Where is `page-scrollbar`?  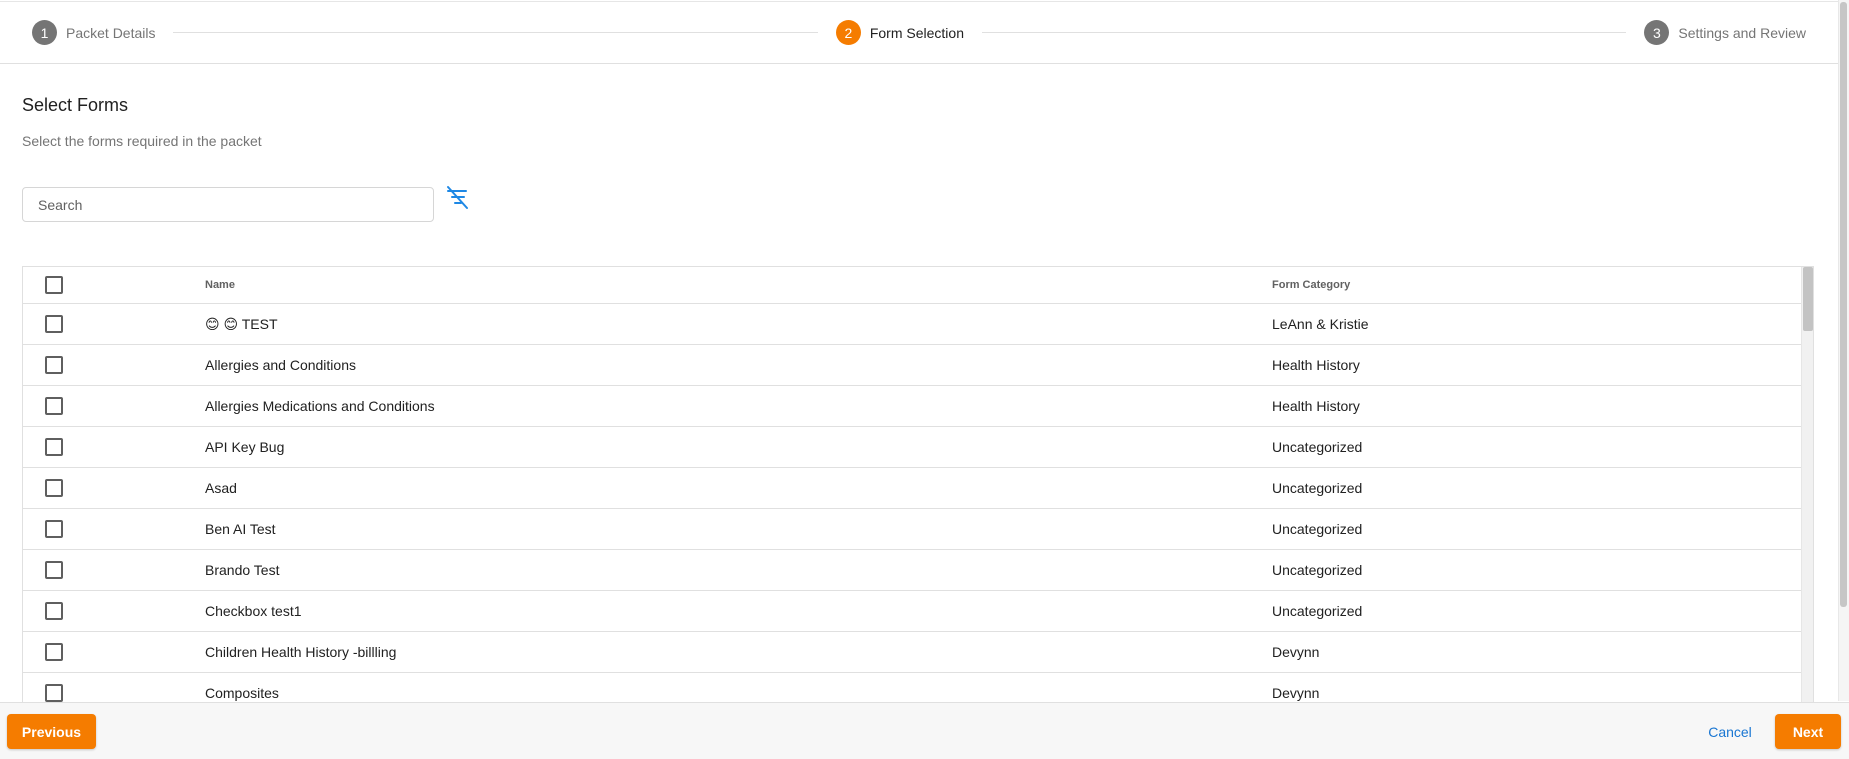 page-scrollbar is located at coordinates (1843, 350).